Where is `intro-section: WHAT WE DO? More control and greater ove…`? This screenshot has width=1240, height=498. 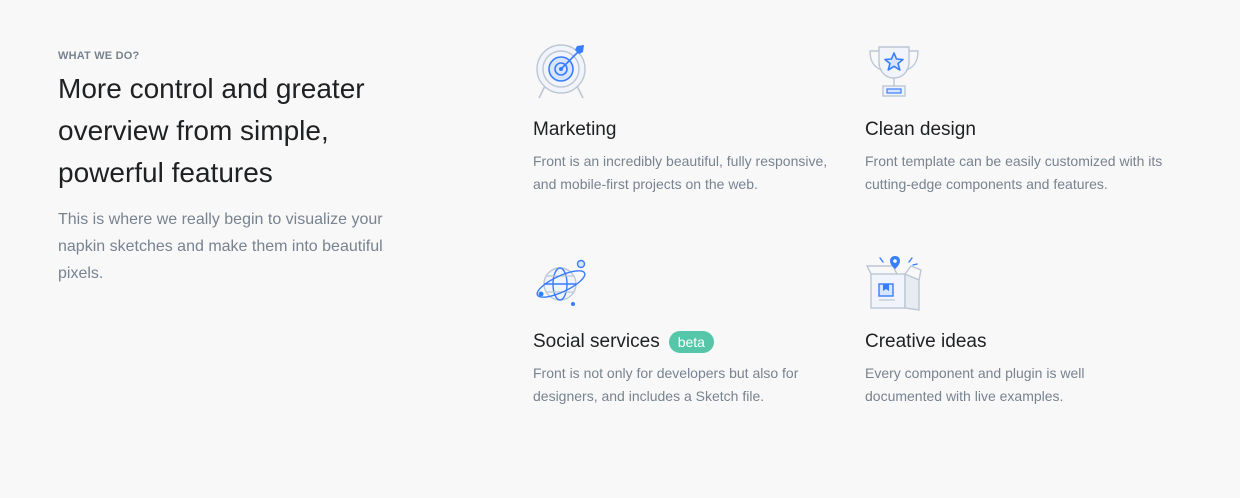
intro-section: WHAT WE DO? More control and greater ove… is located at coordinates (248, 168).